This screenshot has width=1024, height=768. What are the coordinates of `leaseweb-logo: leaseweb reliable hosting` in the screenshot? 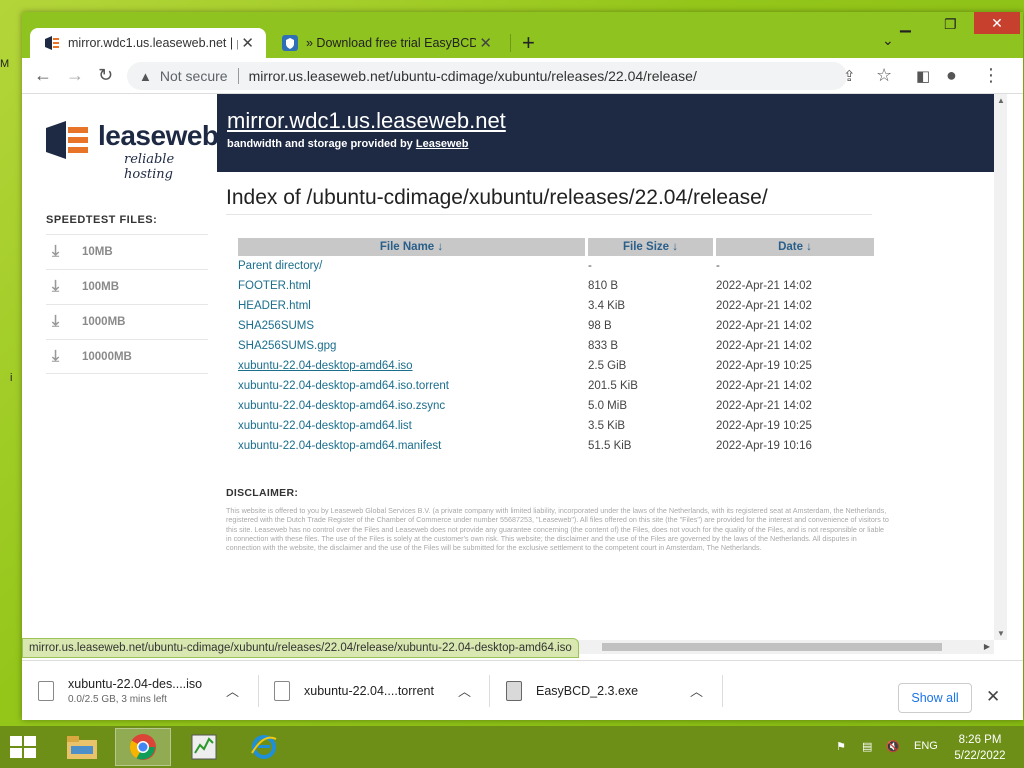 It's located at (131, 151).